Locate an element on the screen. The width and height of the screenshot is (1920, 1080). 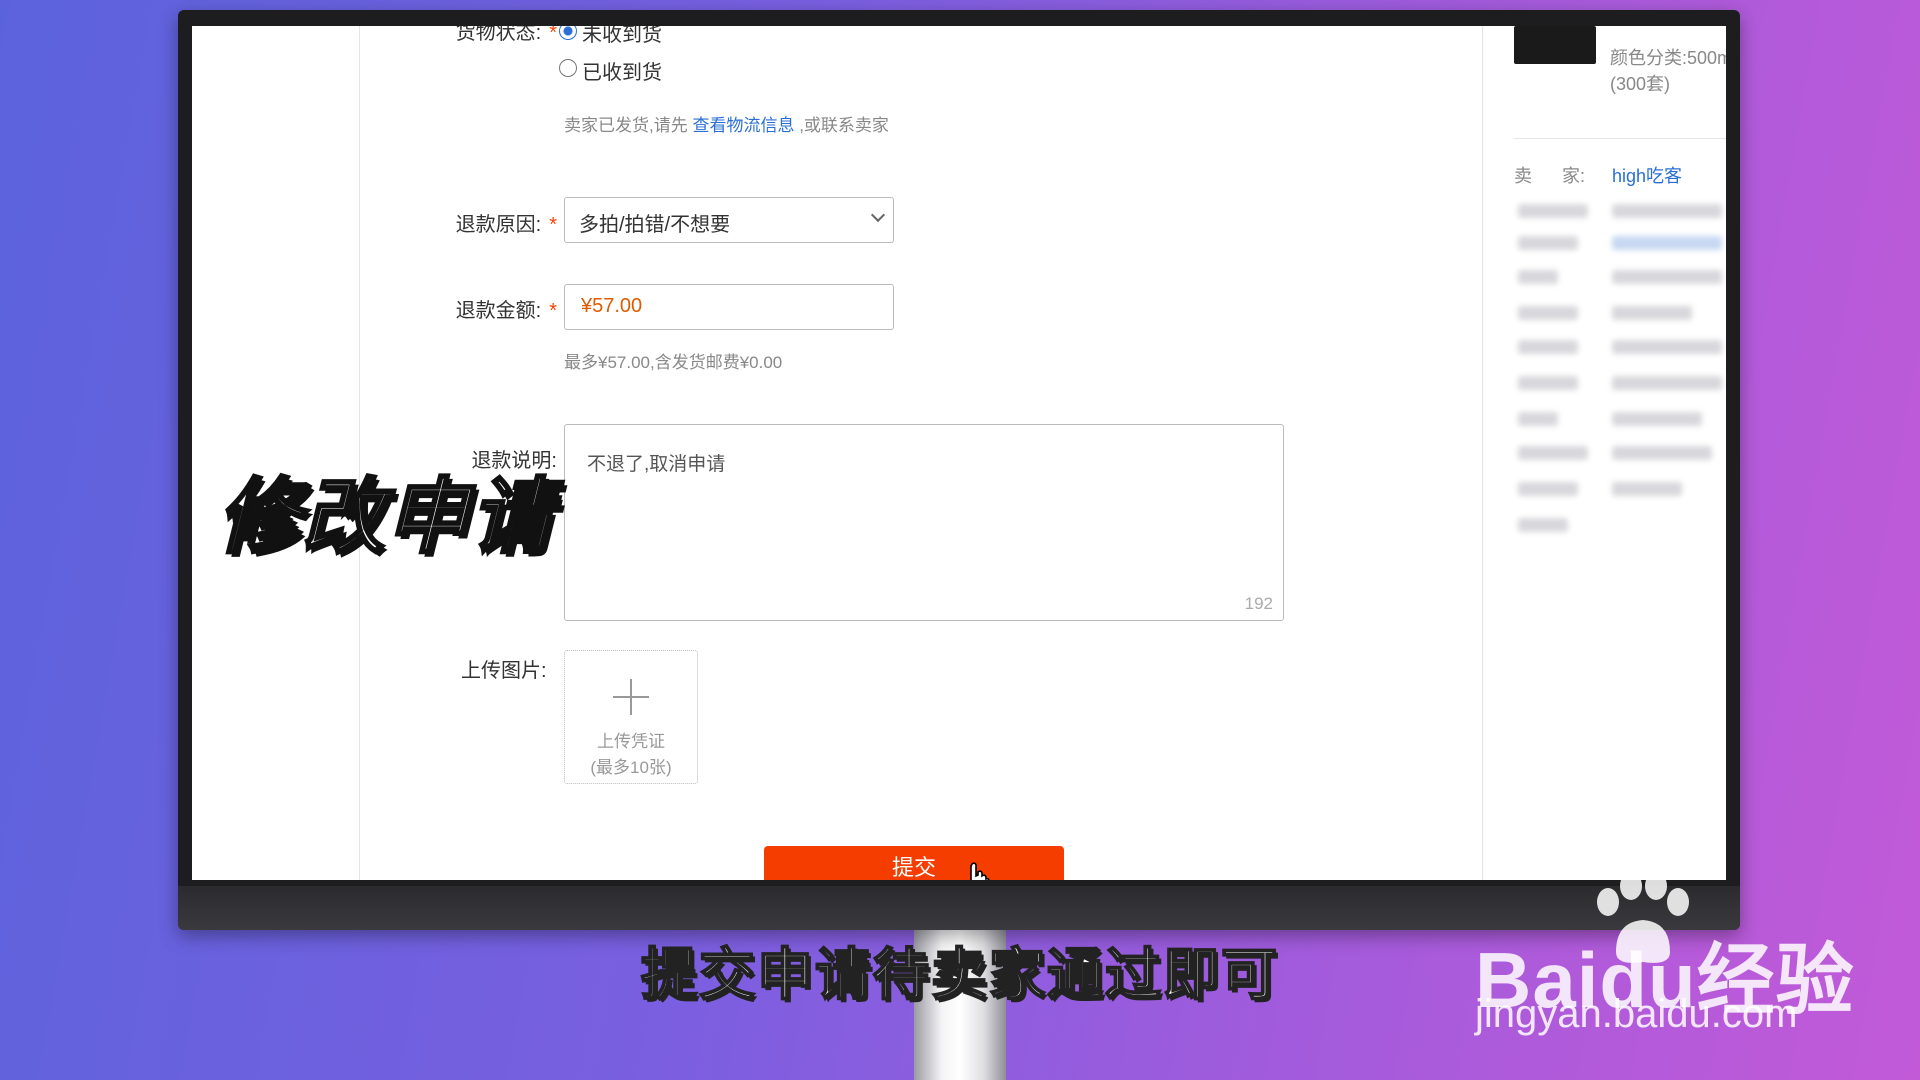
desc-value: 不退了,取消申请 is located at coordinates (656, 464).